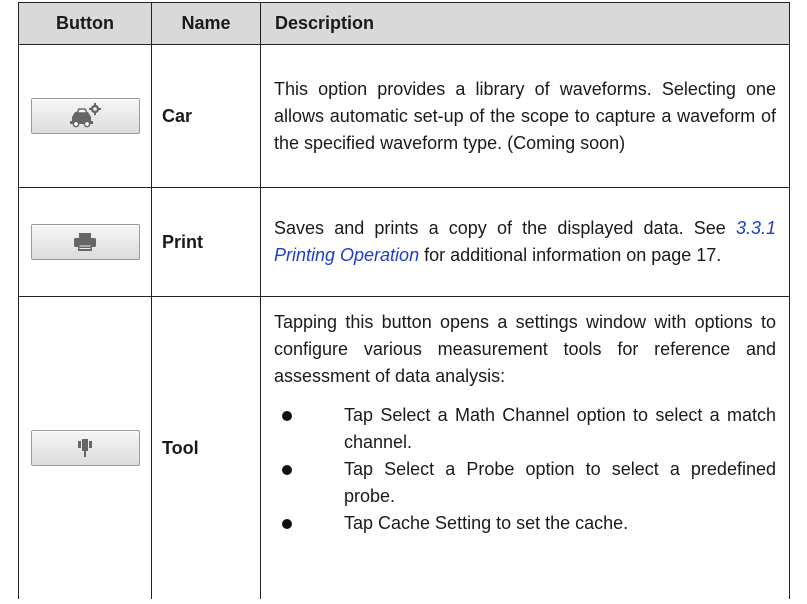 The height and width of the screenshot is (604, 807). I want to click on header-button: Button, so click(85, 23).